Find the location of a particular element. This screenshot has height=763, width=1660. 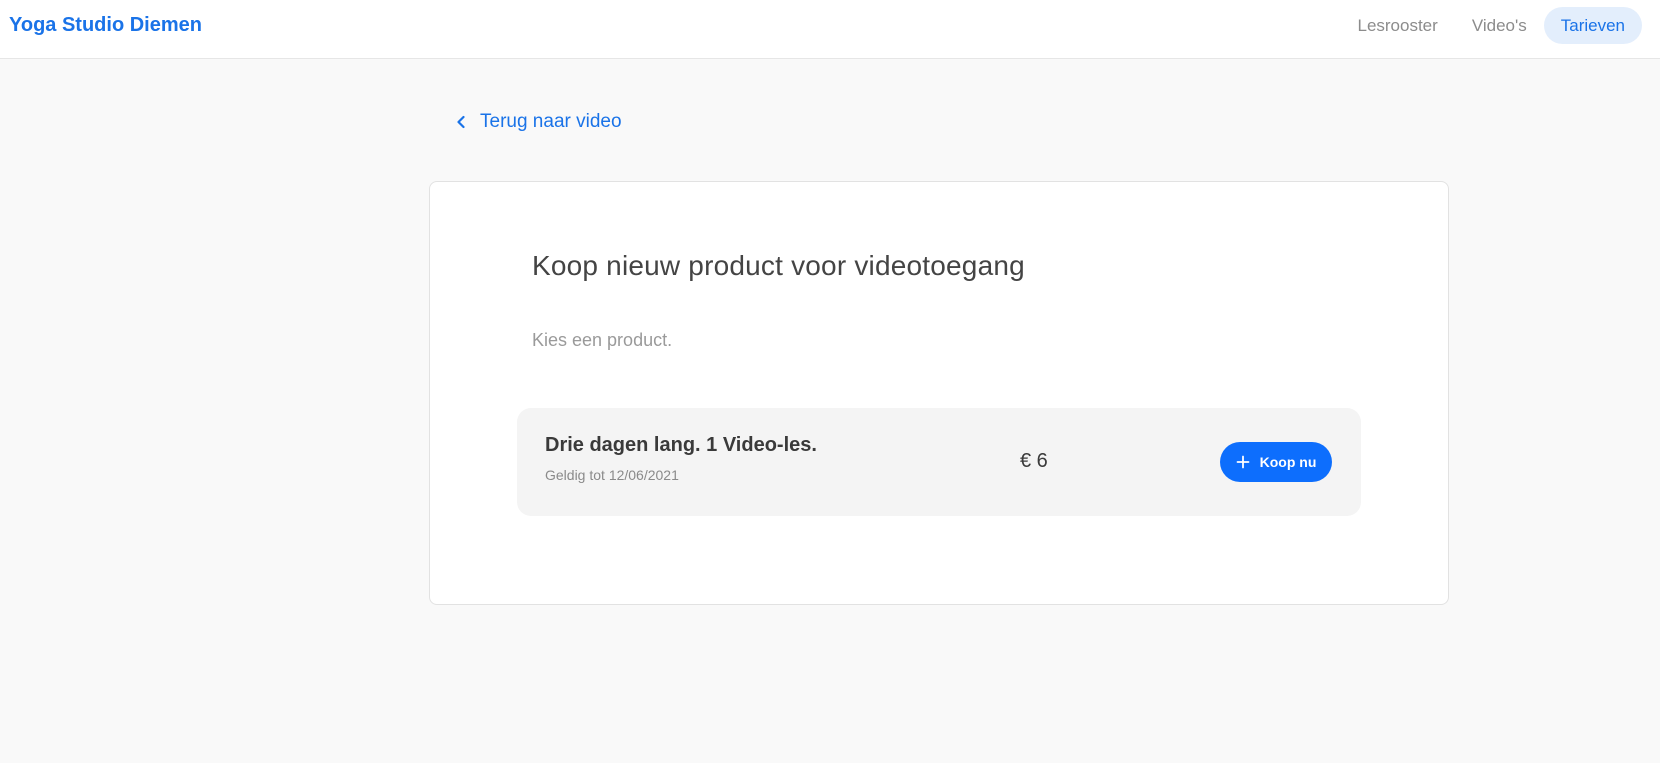

product-validity: Geldig tot 12/06/2021 is located at coordinates (612, 475).